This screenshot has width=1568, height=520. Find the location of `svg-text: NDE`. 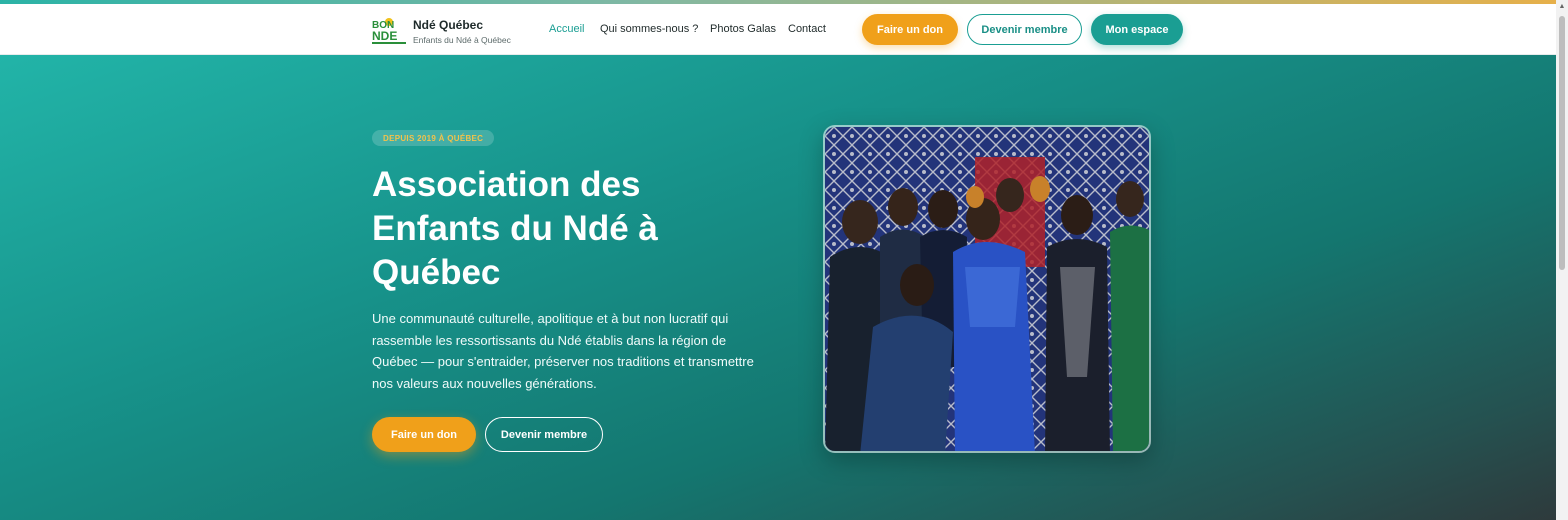

svg-text: NDE is located at coordinates (384, 36).